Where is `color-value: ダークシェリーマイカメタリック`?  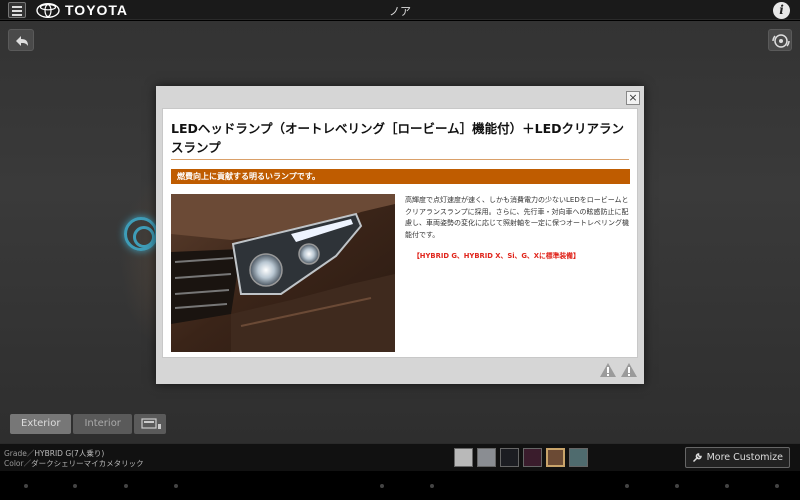 color-value: ダークシェリーマイカメタリック is located at coordinates (87, 463).